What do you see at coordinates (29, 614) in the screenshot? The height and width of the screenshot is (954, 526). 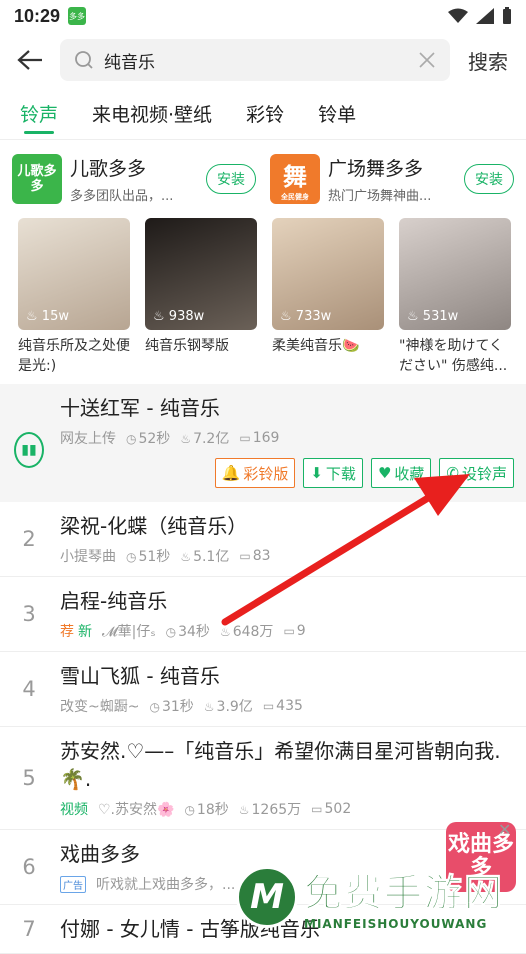 I see `song-number: 3` at bounding box center [29, 614].